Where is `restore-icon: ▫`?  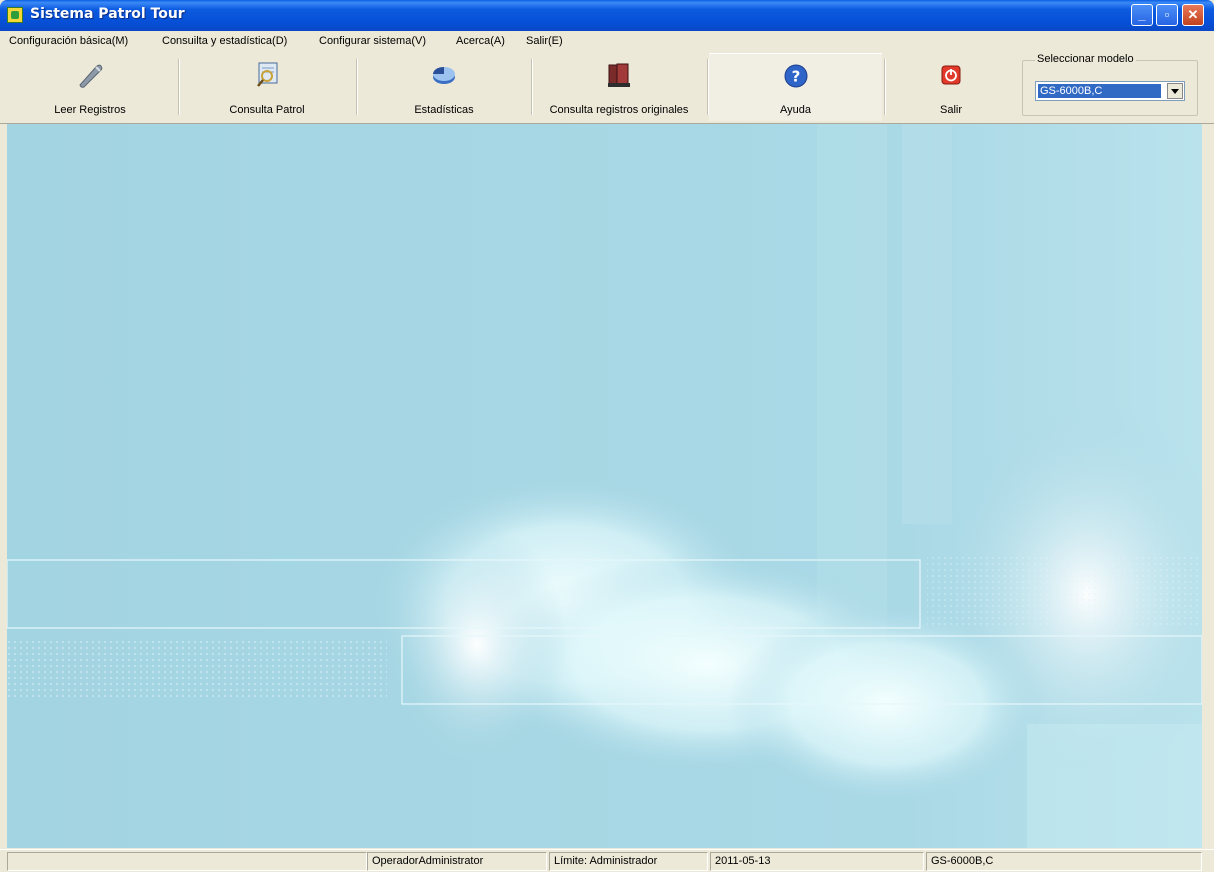 restore-icon: ▫ is located at coordinates (1167, 14).